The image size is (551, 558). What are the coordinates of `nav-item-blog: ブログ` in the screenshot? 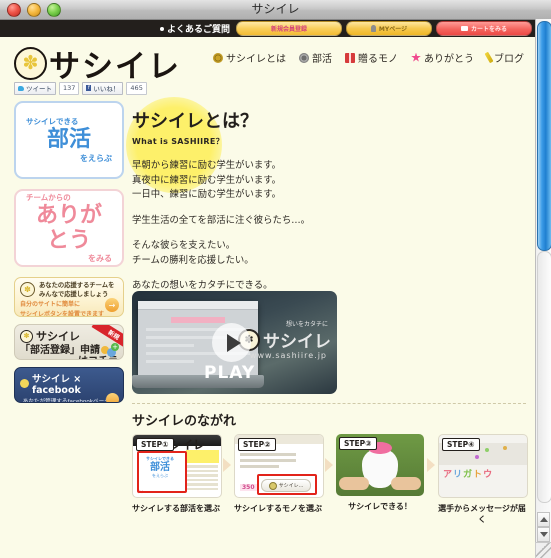 It's located at (504, 57).